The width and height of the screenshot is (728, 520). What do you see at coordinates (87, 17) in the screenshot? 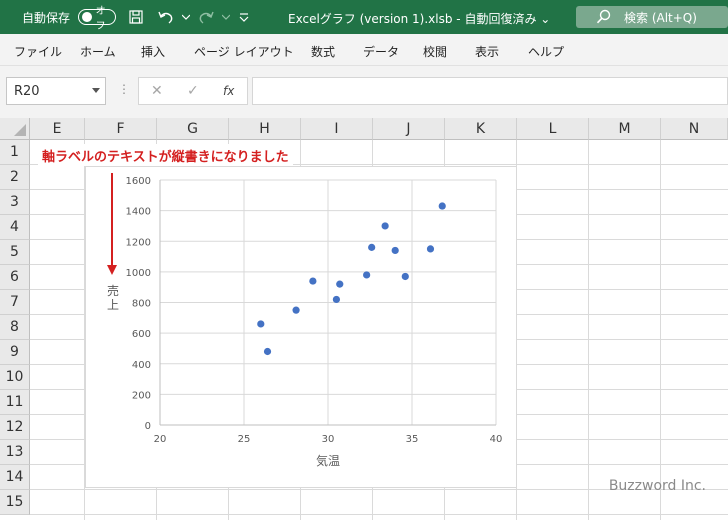
I see `toggle-knob` at bounding box center [87, 17].